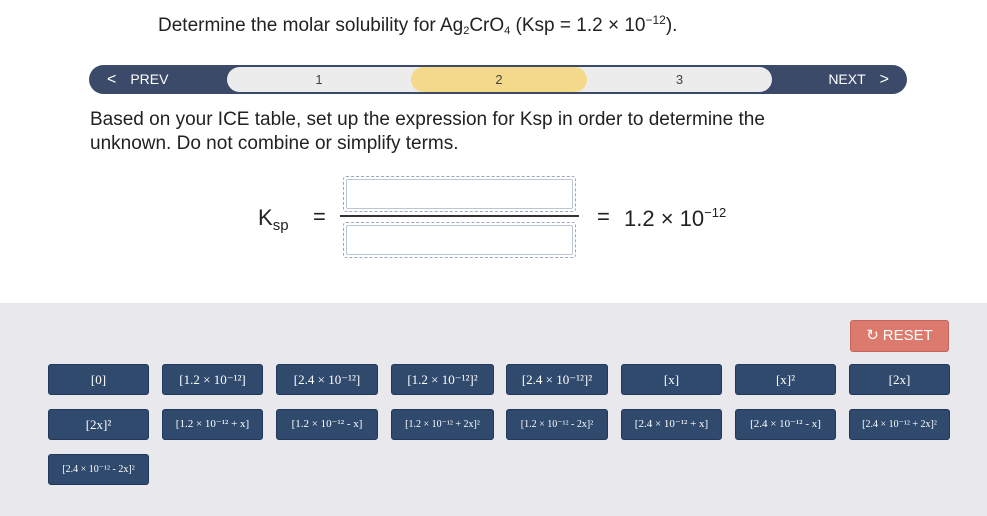  I want to click on answer-tile: [1.2 × 10⁻¹² + 2x]², so click(442, 424).